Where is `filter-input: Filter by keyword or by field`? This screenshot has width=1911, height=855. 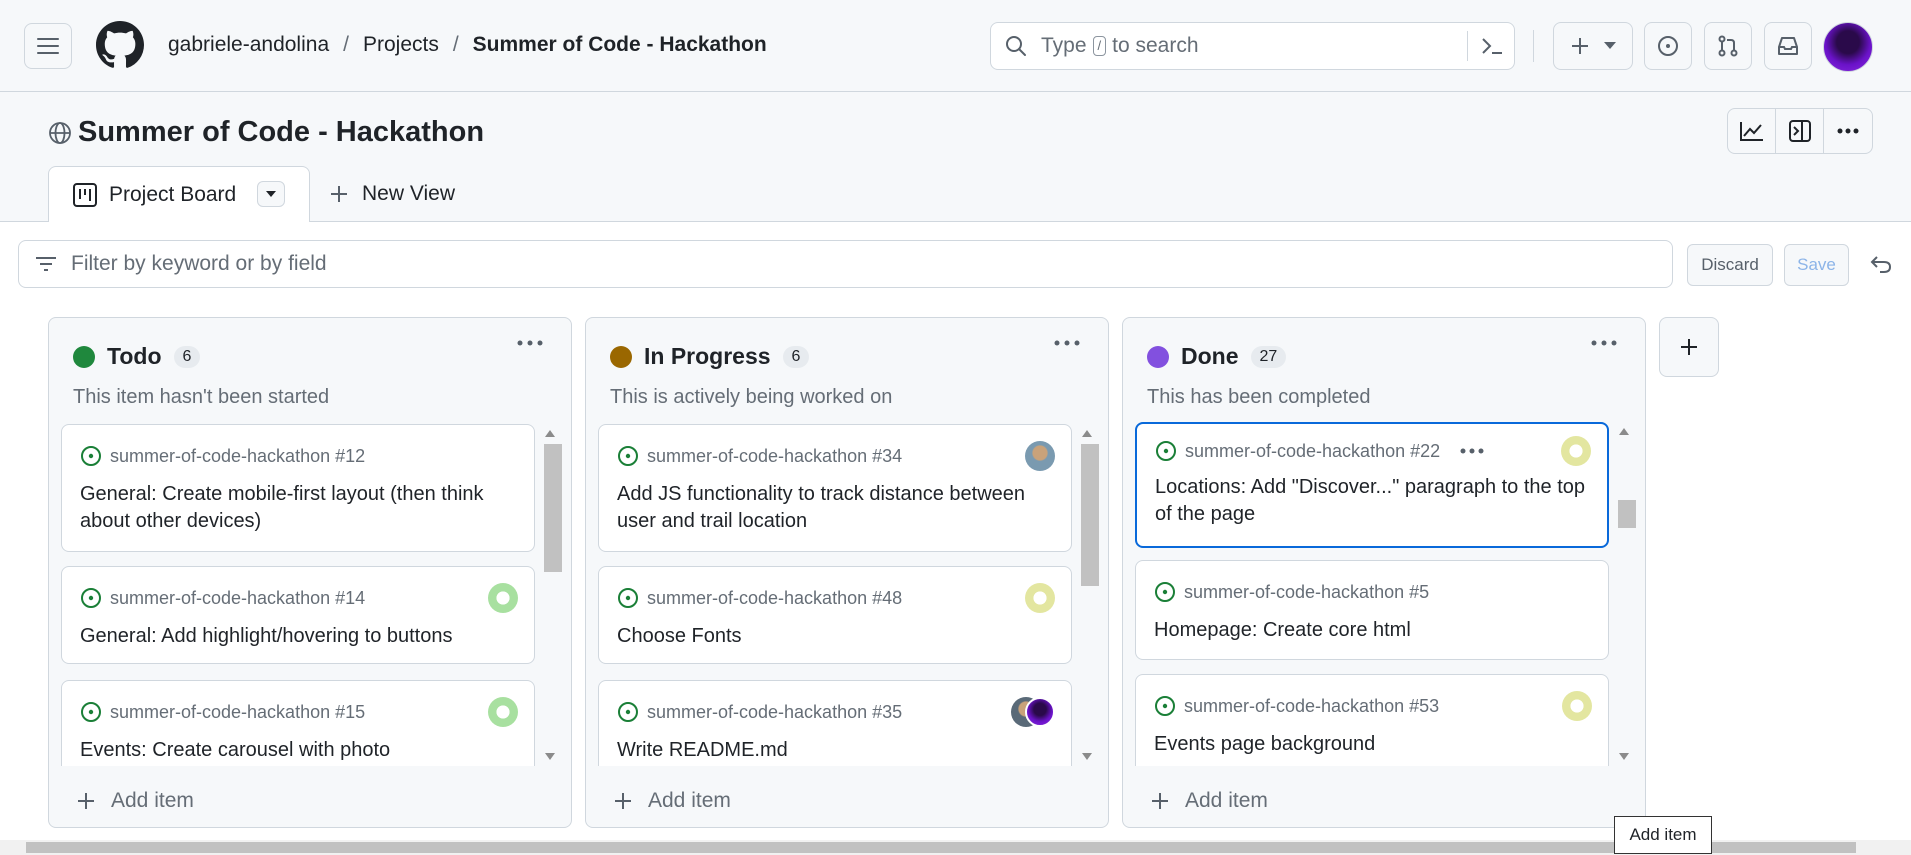
filter-input: Filter by keyword or by field is located at coordinates (845, 264).